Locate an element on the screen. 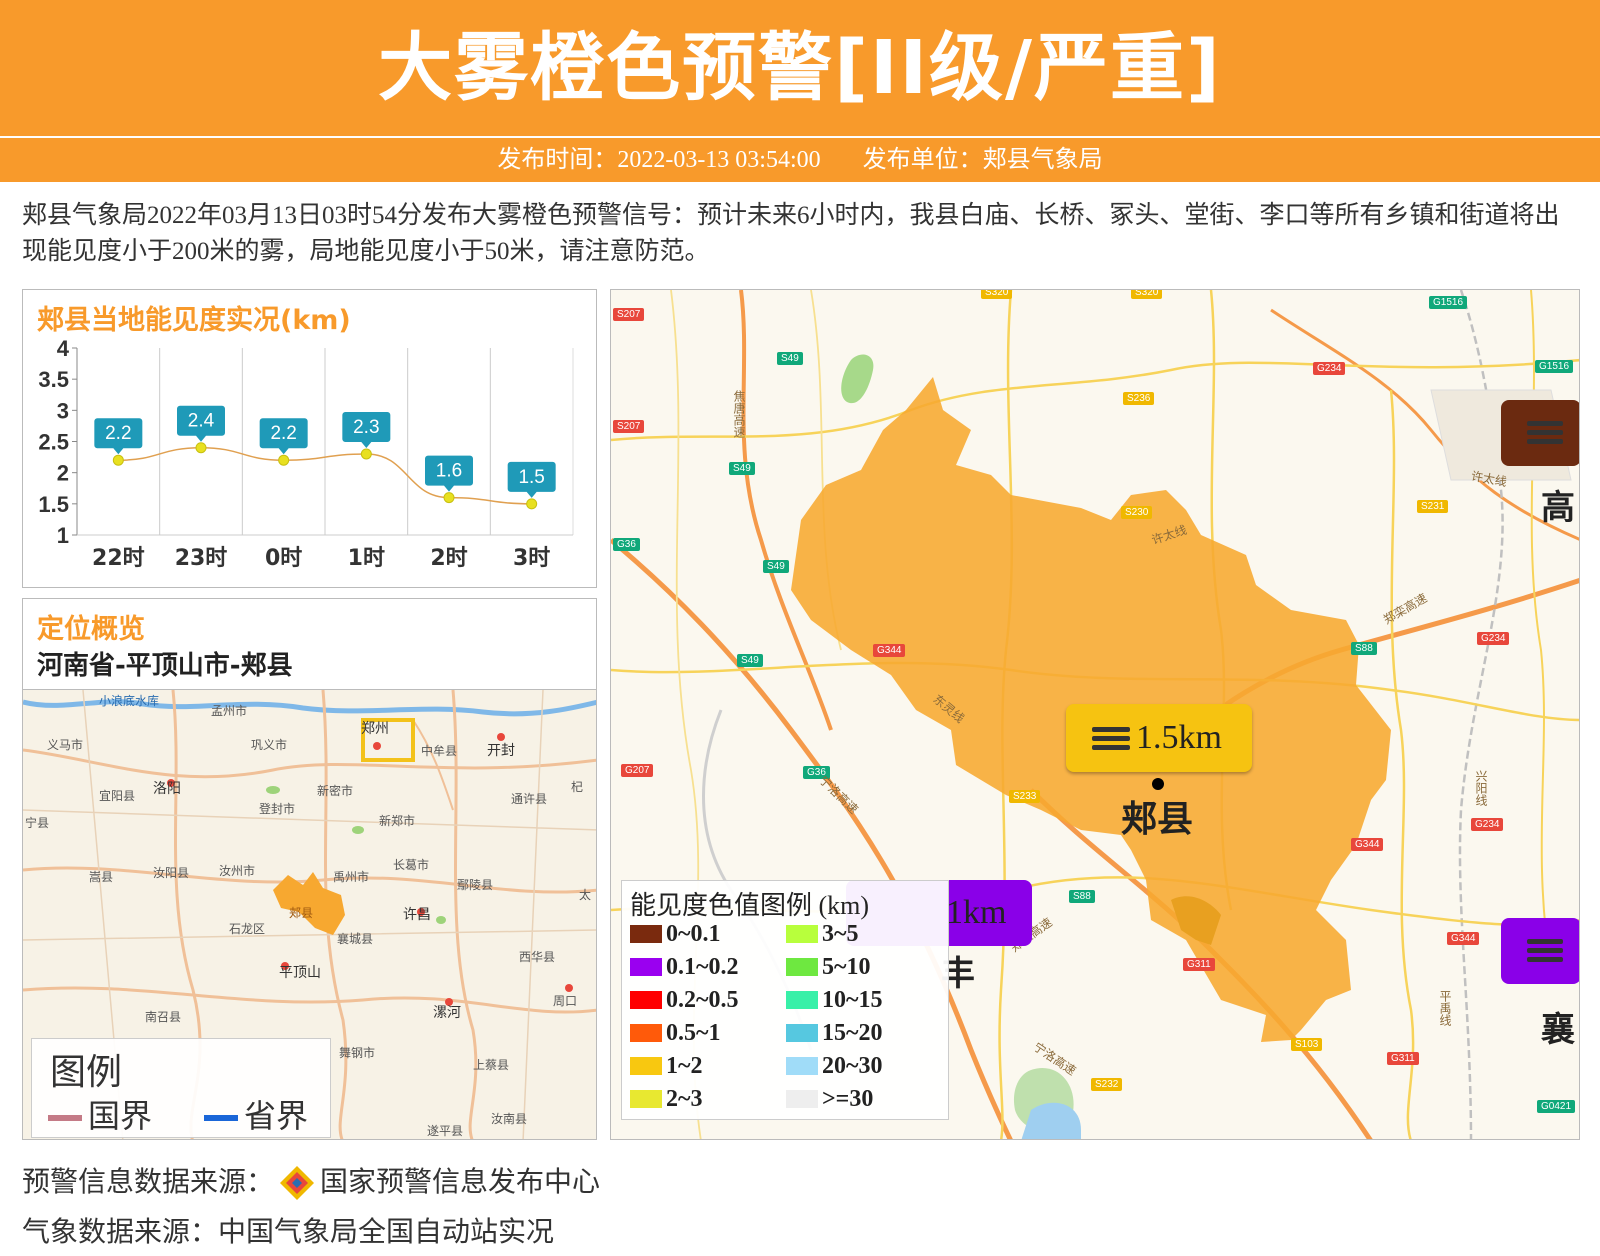 The width and height of the screenshot is (1600, 1256). warning-title: 大雾橙色预警[II级/严重] is located at coordinates (800, 68).